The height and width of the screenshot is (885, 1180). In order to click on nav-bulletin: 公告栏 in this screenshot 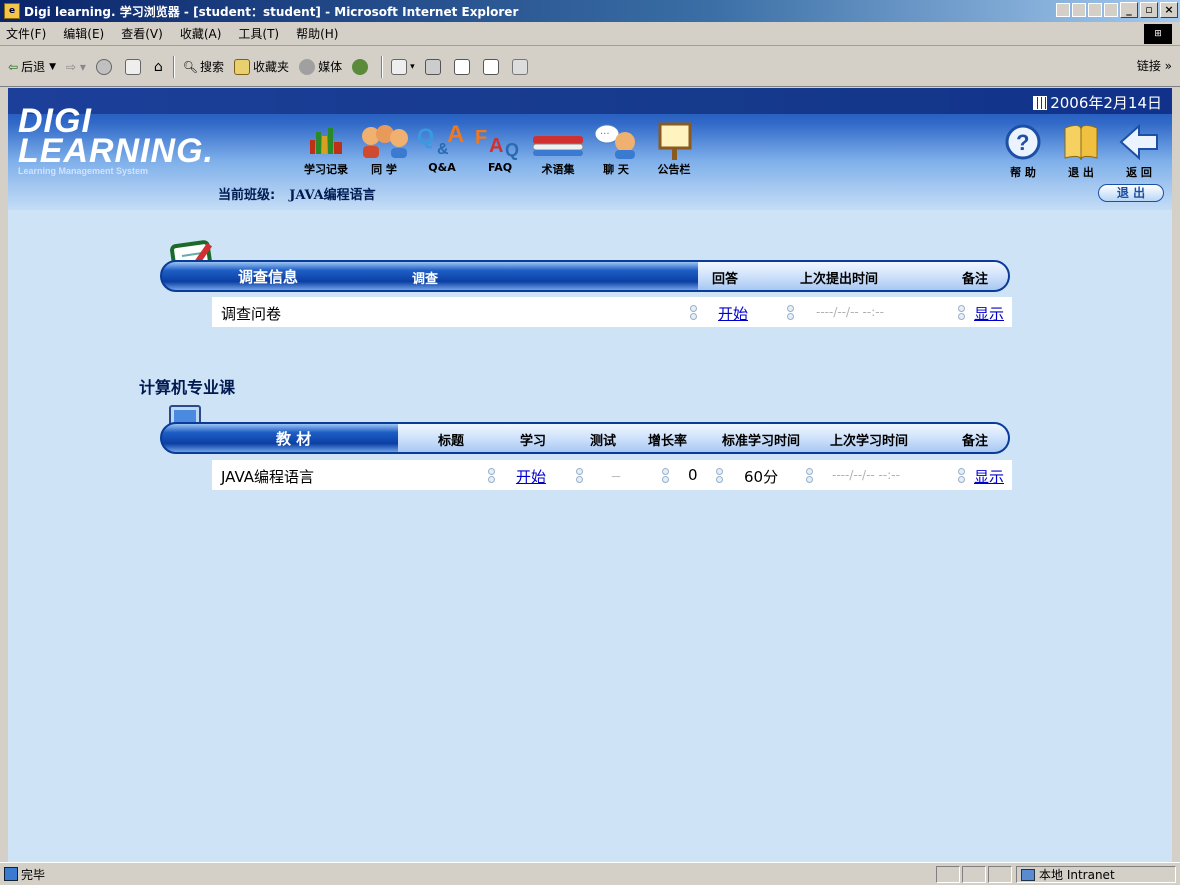, I will do `click(674, 149)`.